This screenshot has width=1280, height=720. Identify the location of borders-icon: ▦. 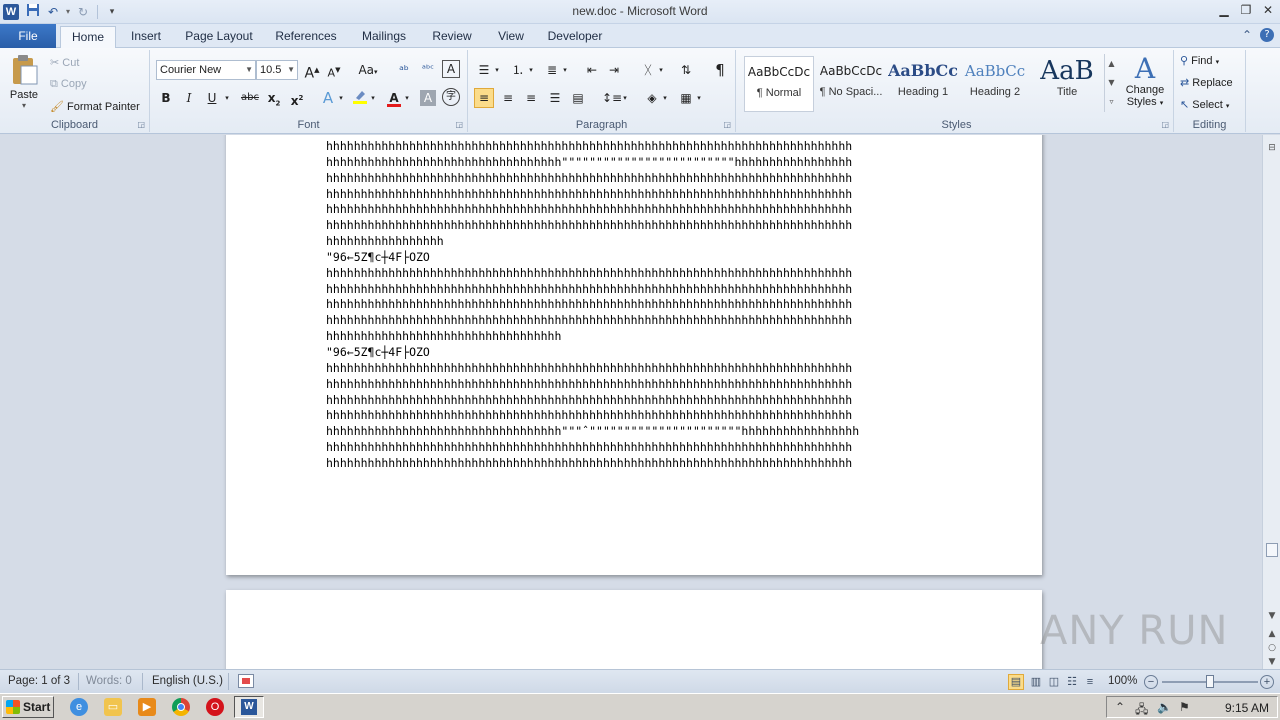
(686, 98).